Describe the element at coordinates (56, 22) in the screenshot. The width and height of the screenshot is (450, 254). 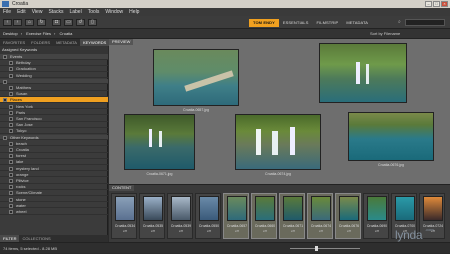
I see `camera-icon: ◘` at that location.